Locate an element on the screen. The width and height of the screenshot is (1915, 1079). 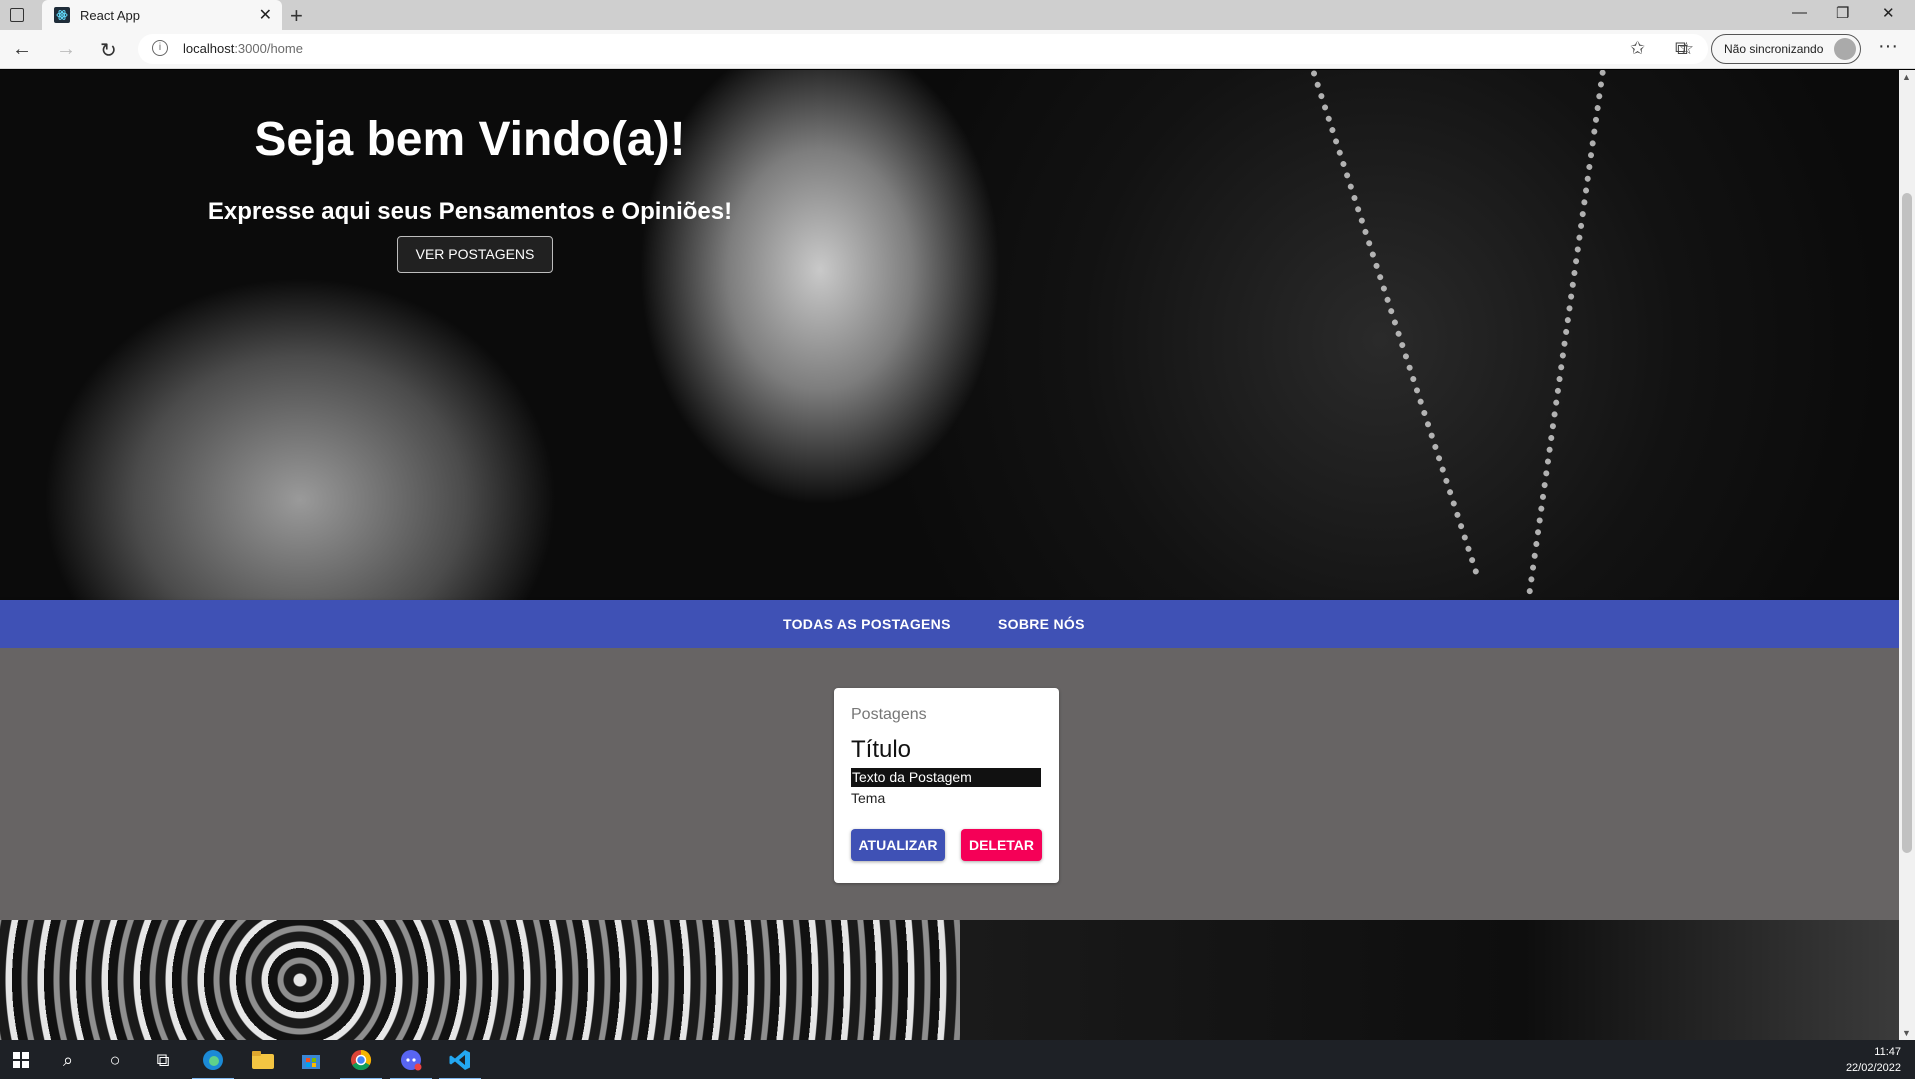
close-window-icon: ✕ is located at coordinates (1888, 13).